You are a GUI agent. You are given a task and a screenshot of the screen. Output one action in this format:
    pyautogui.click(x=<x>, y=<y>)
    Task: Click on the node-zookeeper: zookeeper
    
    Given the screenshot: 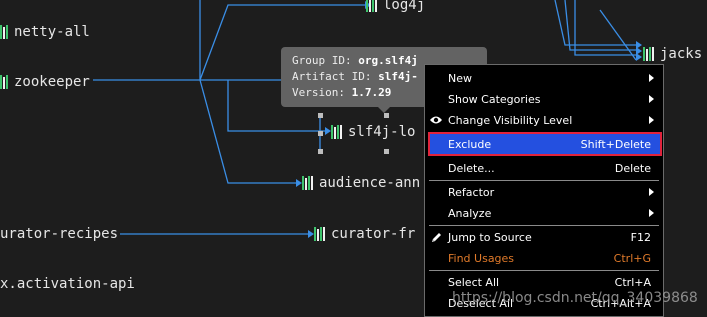 What is the action you would take?
    pyautogui.click(x=45, y=82)
    